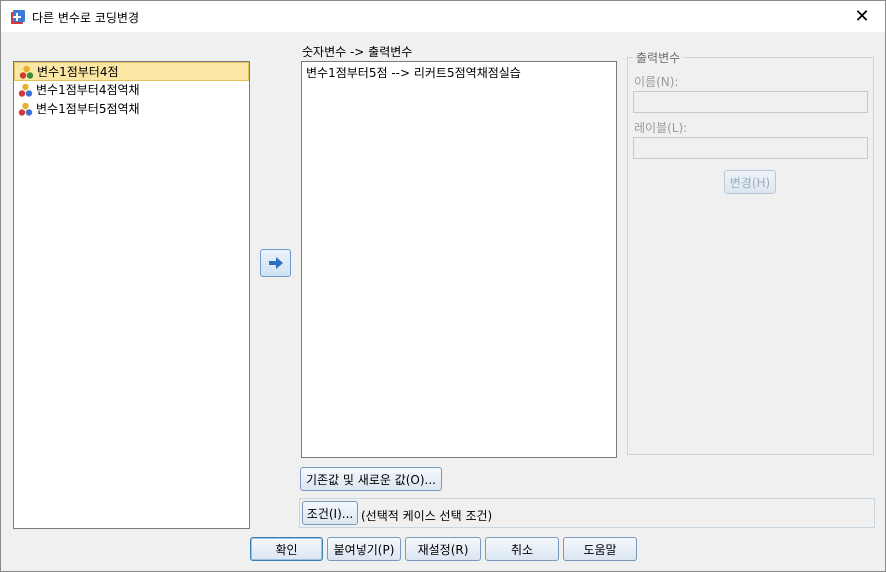  Describe the element at coordinates (88, 109) in the screenshot. I see `variable-label: 변수1점부터5점역채` at that location.